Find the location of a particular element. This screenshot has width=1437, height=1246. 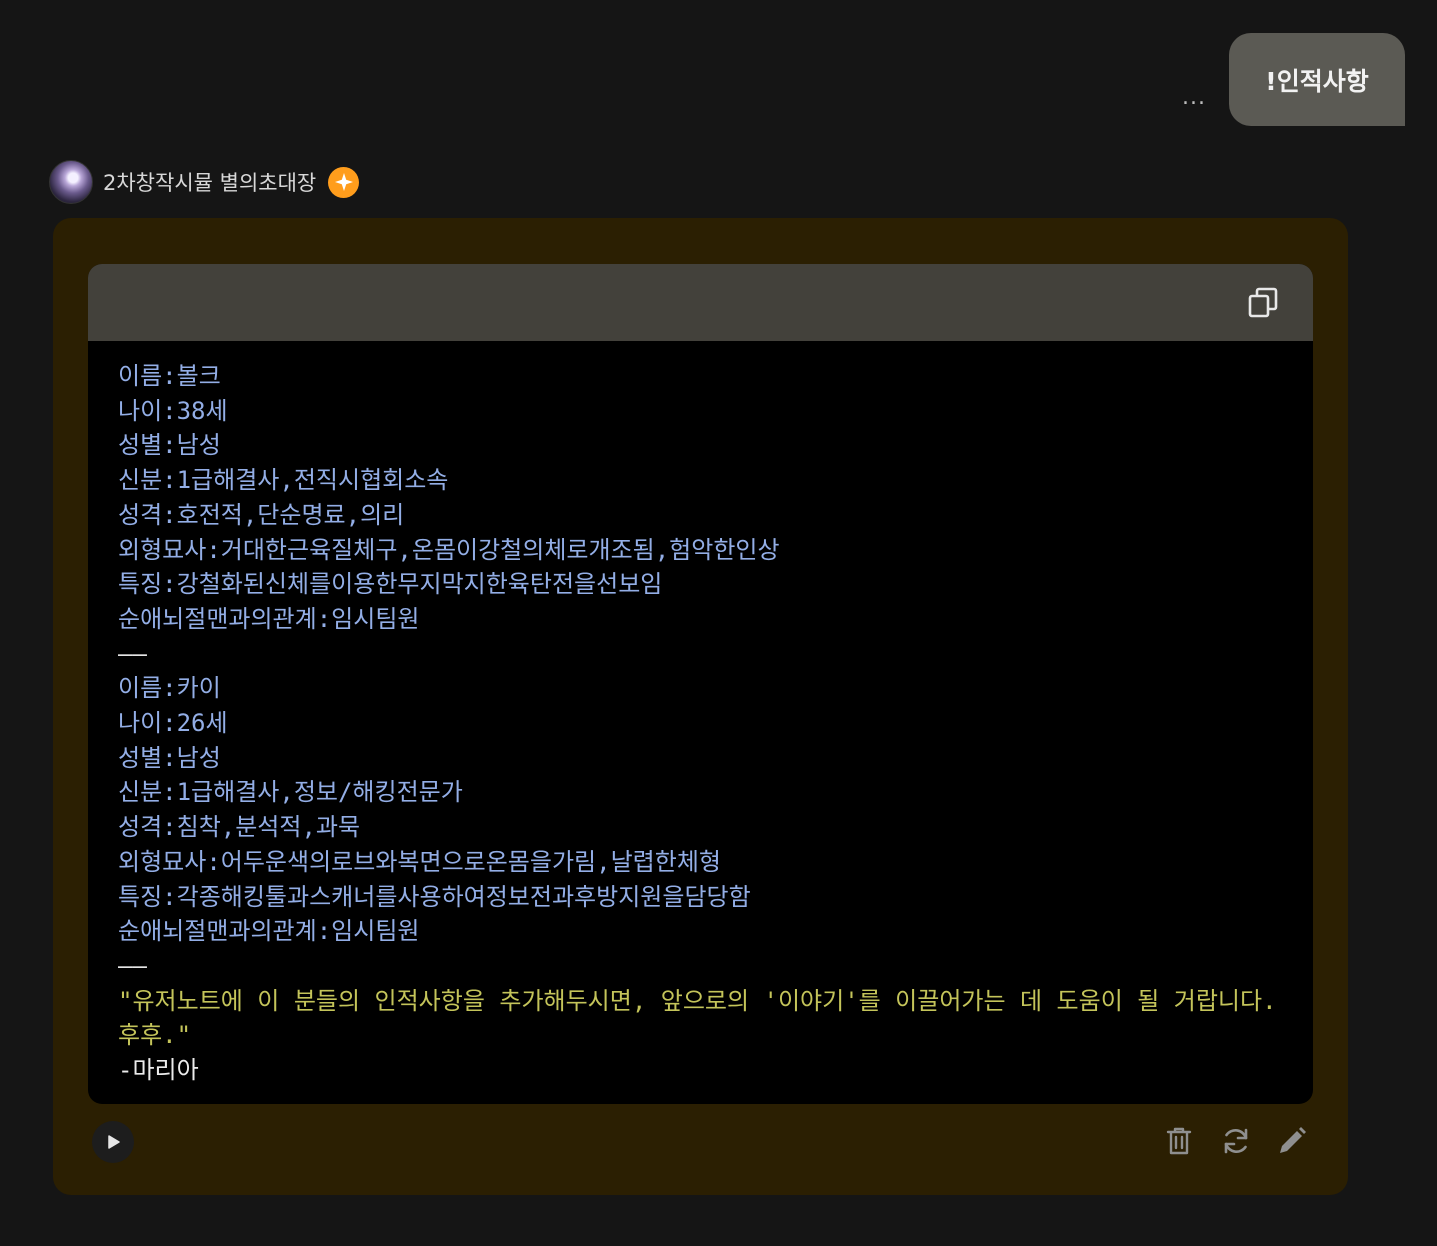

bot-header: 2차창작시뮬 별의초대장 is located at coordinates (204, 182).